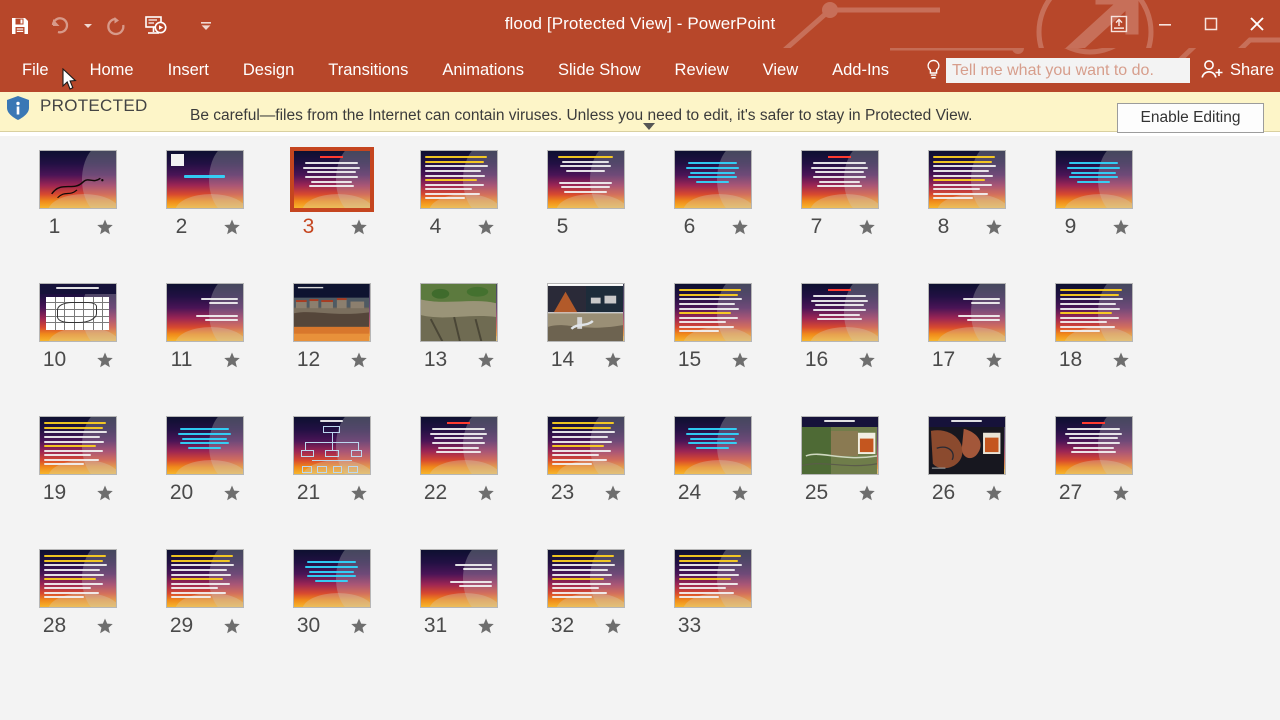  What do you see at coordinates (1190, 118) in the screenshot?
I see `enable-editing-button: Enable Editing` at bounding box center [1190, 118].